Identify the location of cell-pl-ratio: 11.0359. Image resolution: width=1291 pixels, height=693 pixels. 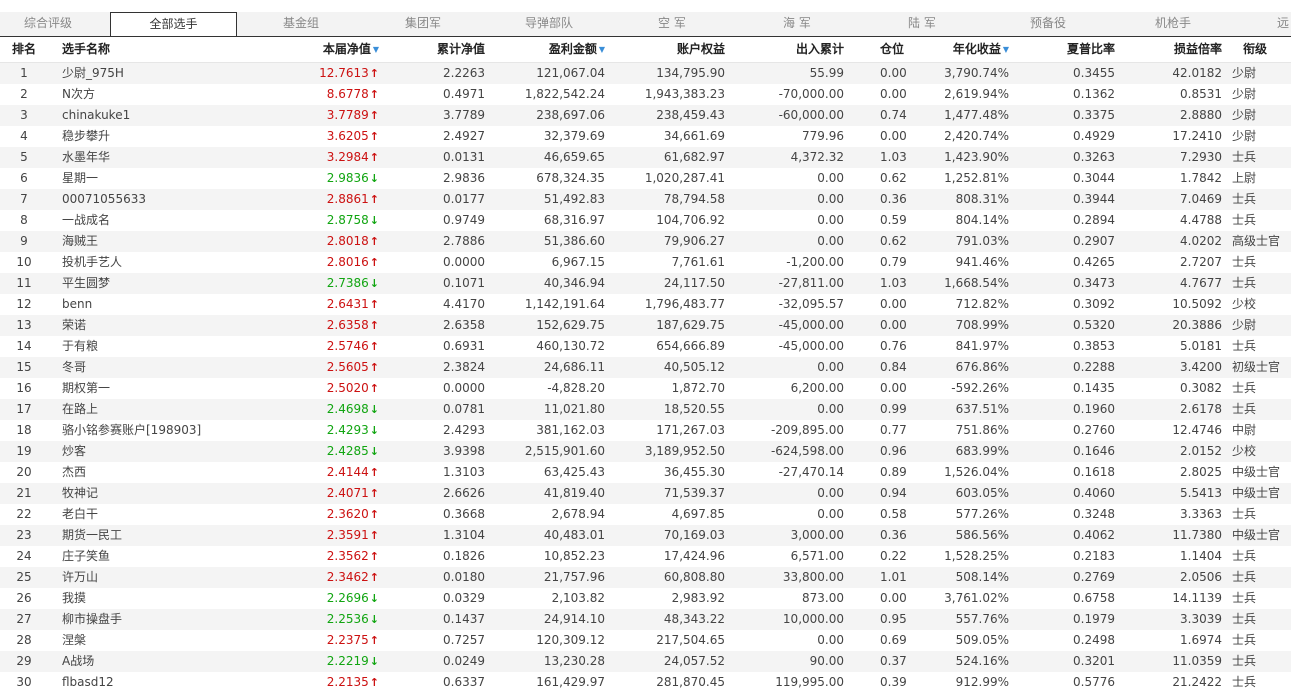
(1197, 661).